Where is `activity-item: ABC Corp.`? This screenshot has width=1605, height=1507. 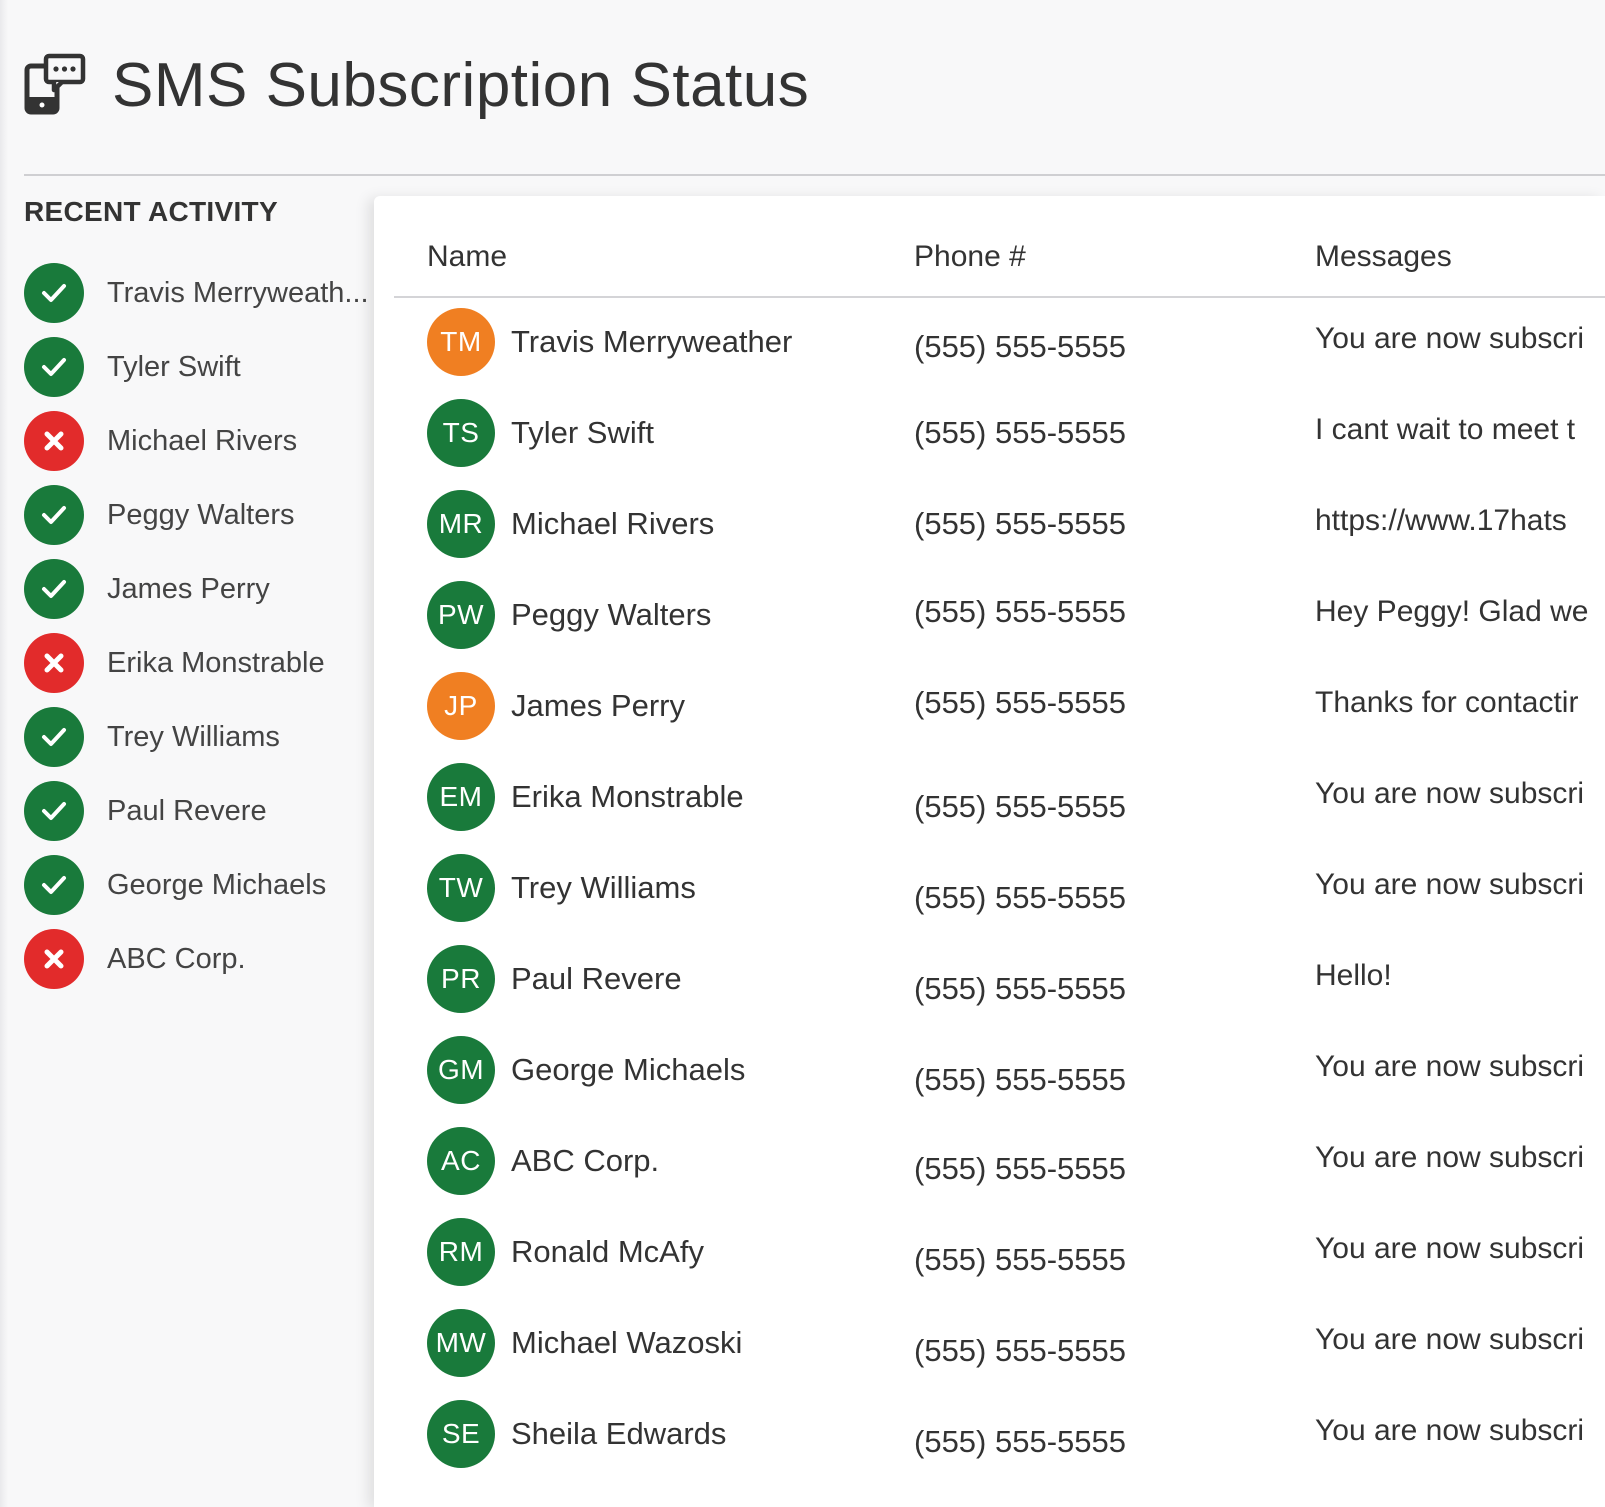 activity-item: ABC Corp. is located at coordinates (199, 959).